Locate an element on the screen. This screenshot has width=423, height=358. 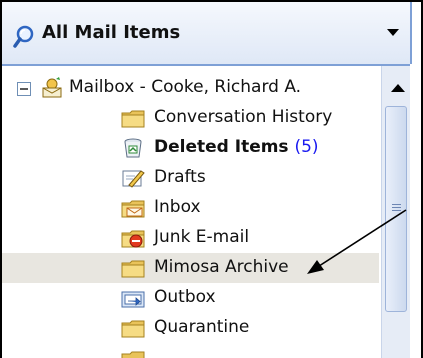
header-title: All Mail Items is located at coordinates (111, 32).